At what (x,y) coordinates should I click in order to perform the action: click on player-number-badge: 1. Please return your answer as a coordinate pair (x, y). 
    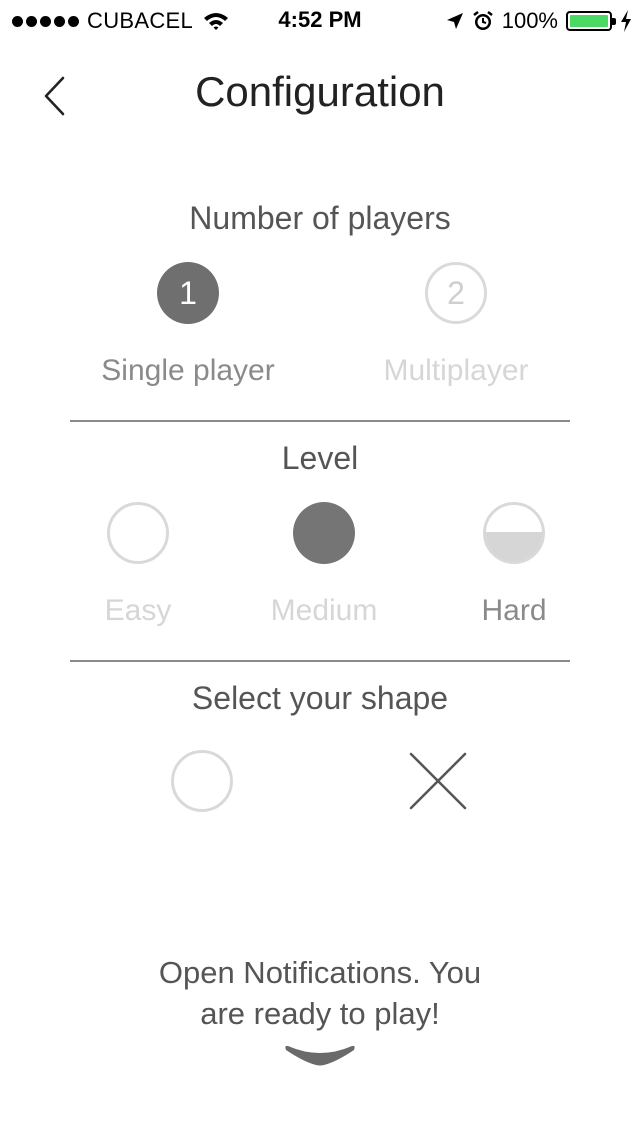
    Looking at the image, I should click on (188, 293).